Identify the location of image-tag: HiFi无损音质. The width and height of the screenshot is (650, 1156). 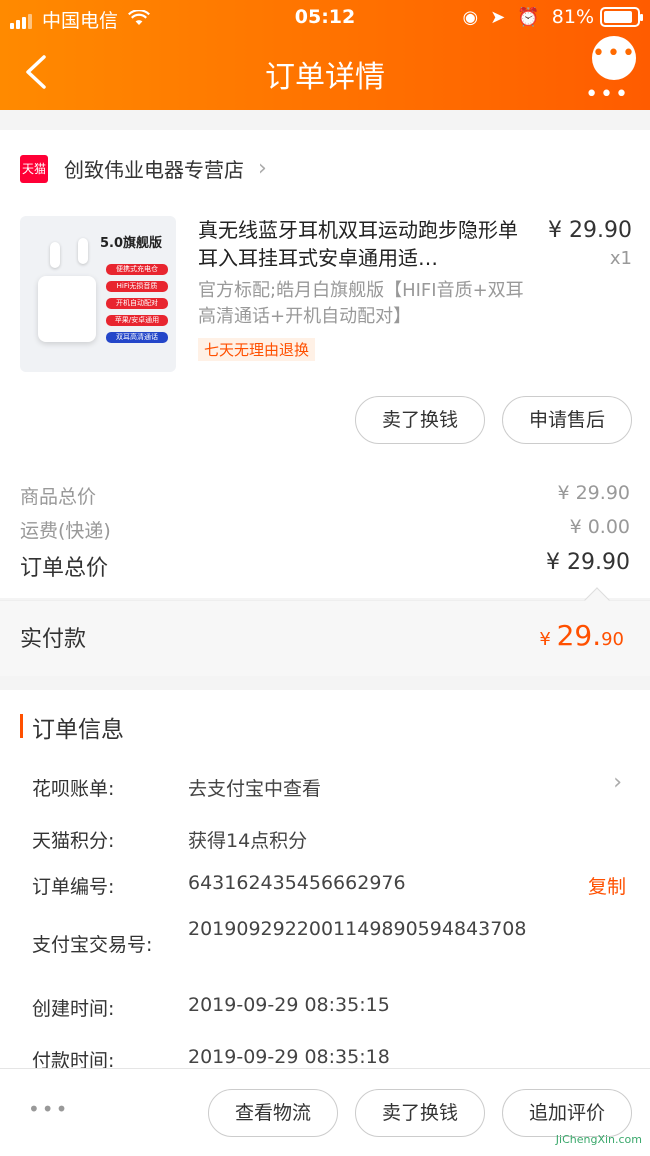
(137, 286).